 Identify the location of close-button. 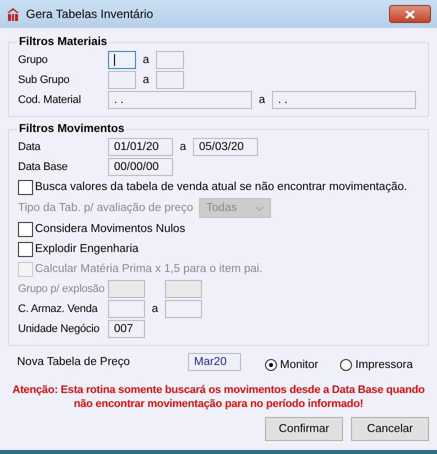
(410, 14).